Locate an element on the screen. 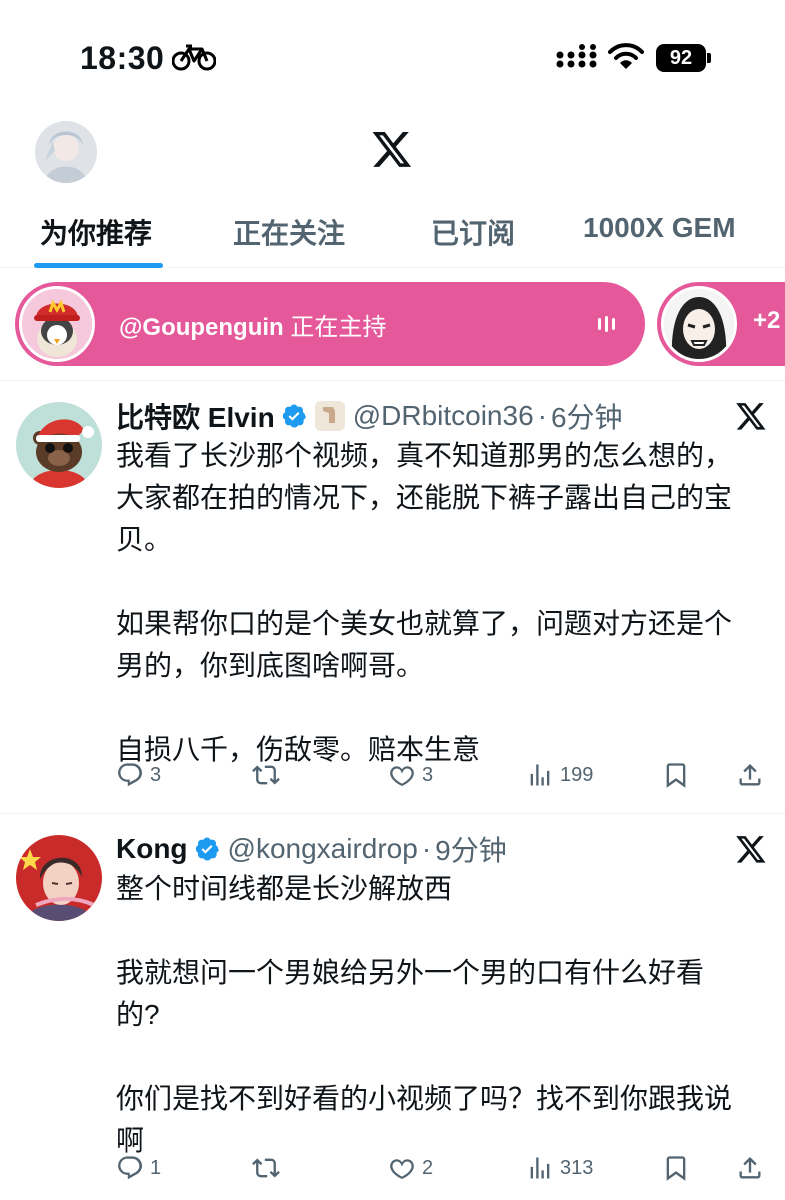 The image size is (785, 1200). cellular-signal-icon is located at coordinates (576, 56).